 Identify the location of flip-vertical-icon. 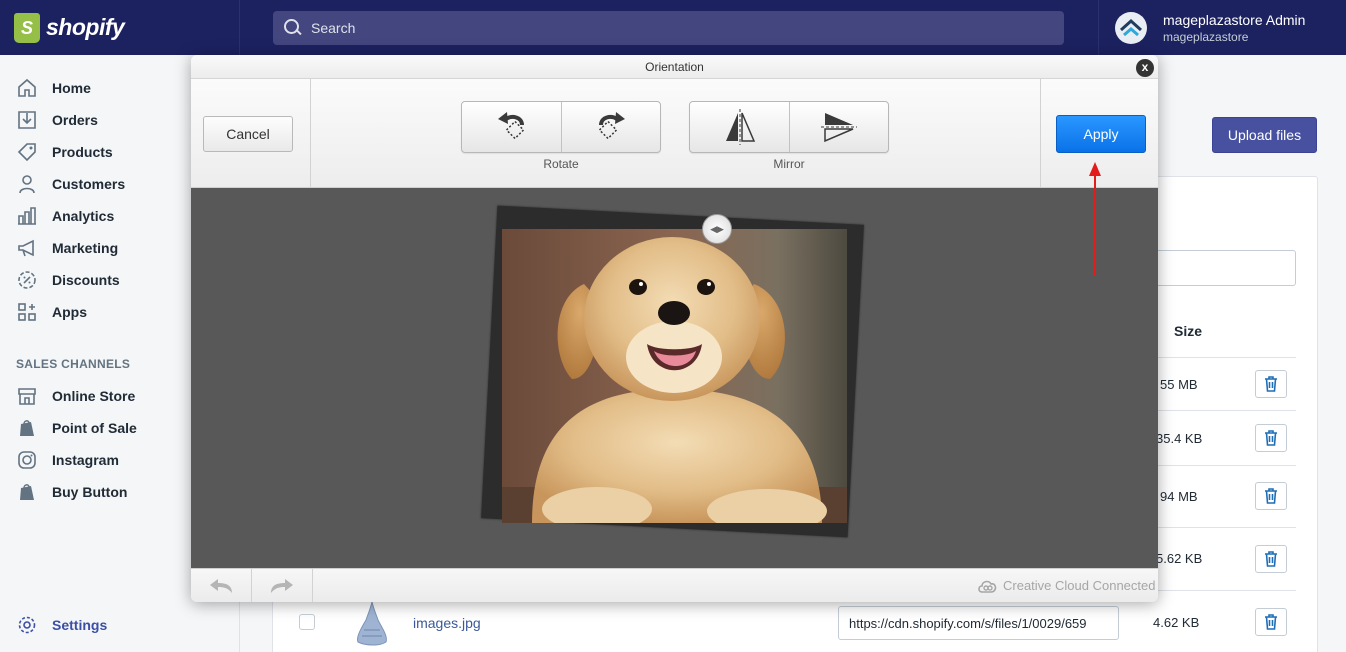
(839, 128).